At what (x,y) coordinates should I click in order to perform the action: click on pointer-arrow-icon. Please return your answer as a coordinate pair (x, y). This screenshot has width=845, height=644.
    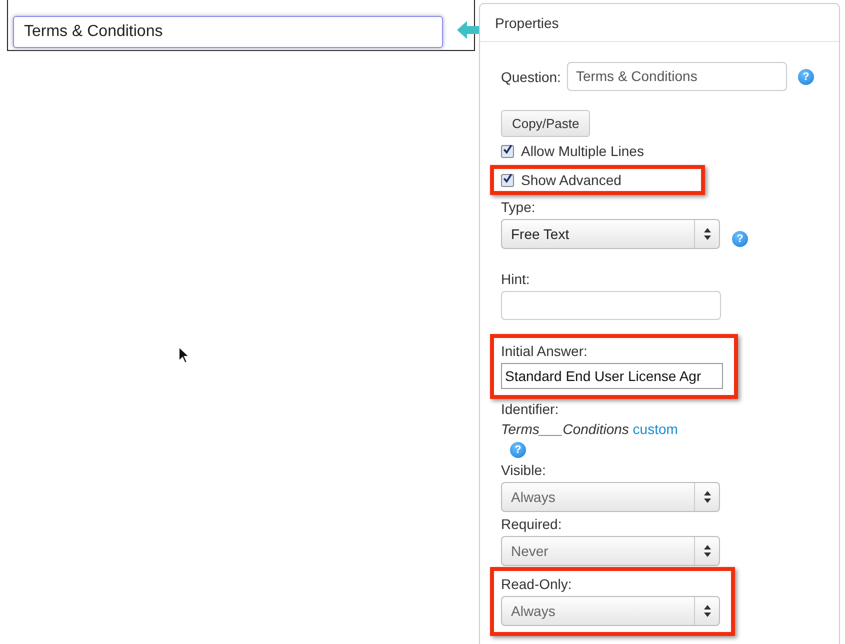
    Looking at the image, I should click on (469, 30).